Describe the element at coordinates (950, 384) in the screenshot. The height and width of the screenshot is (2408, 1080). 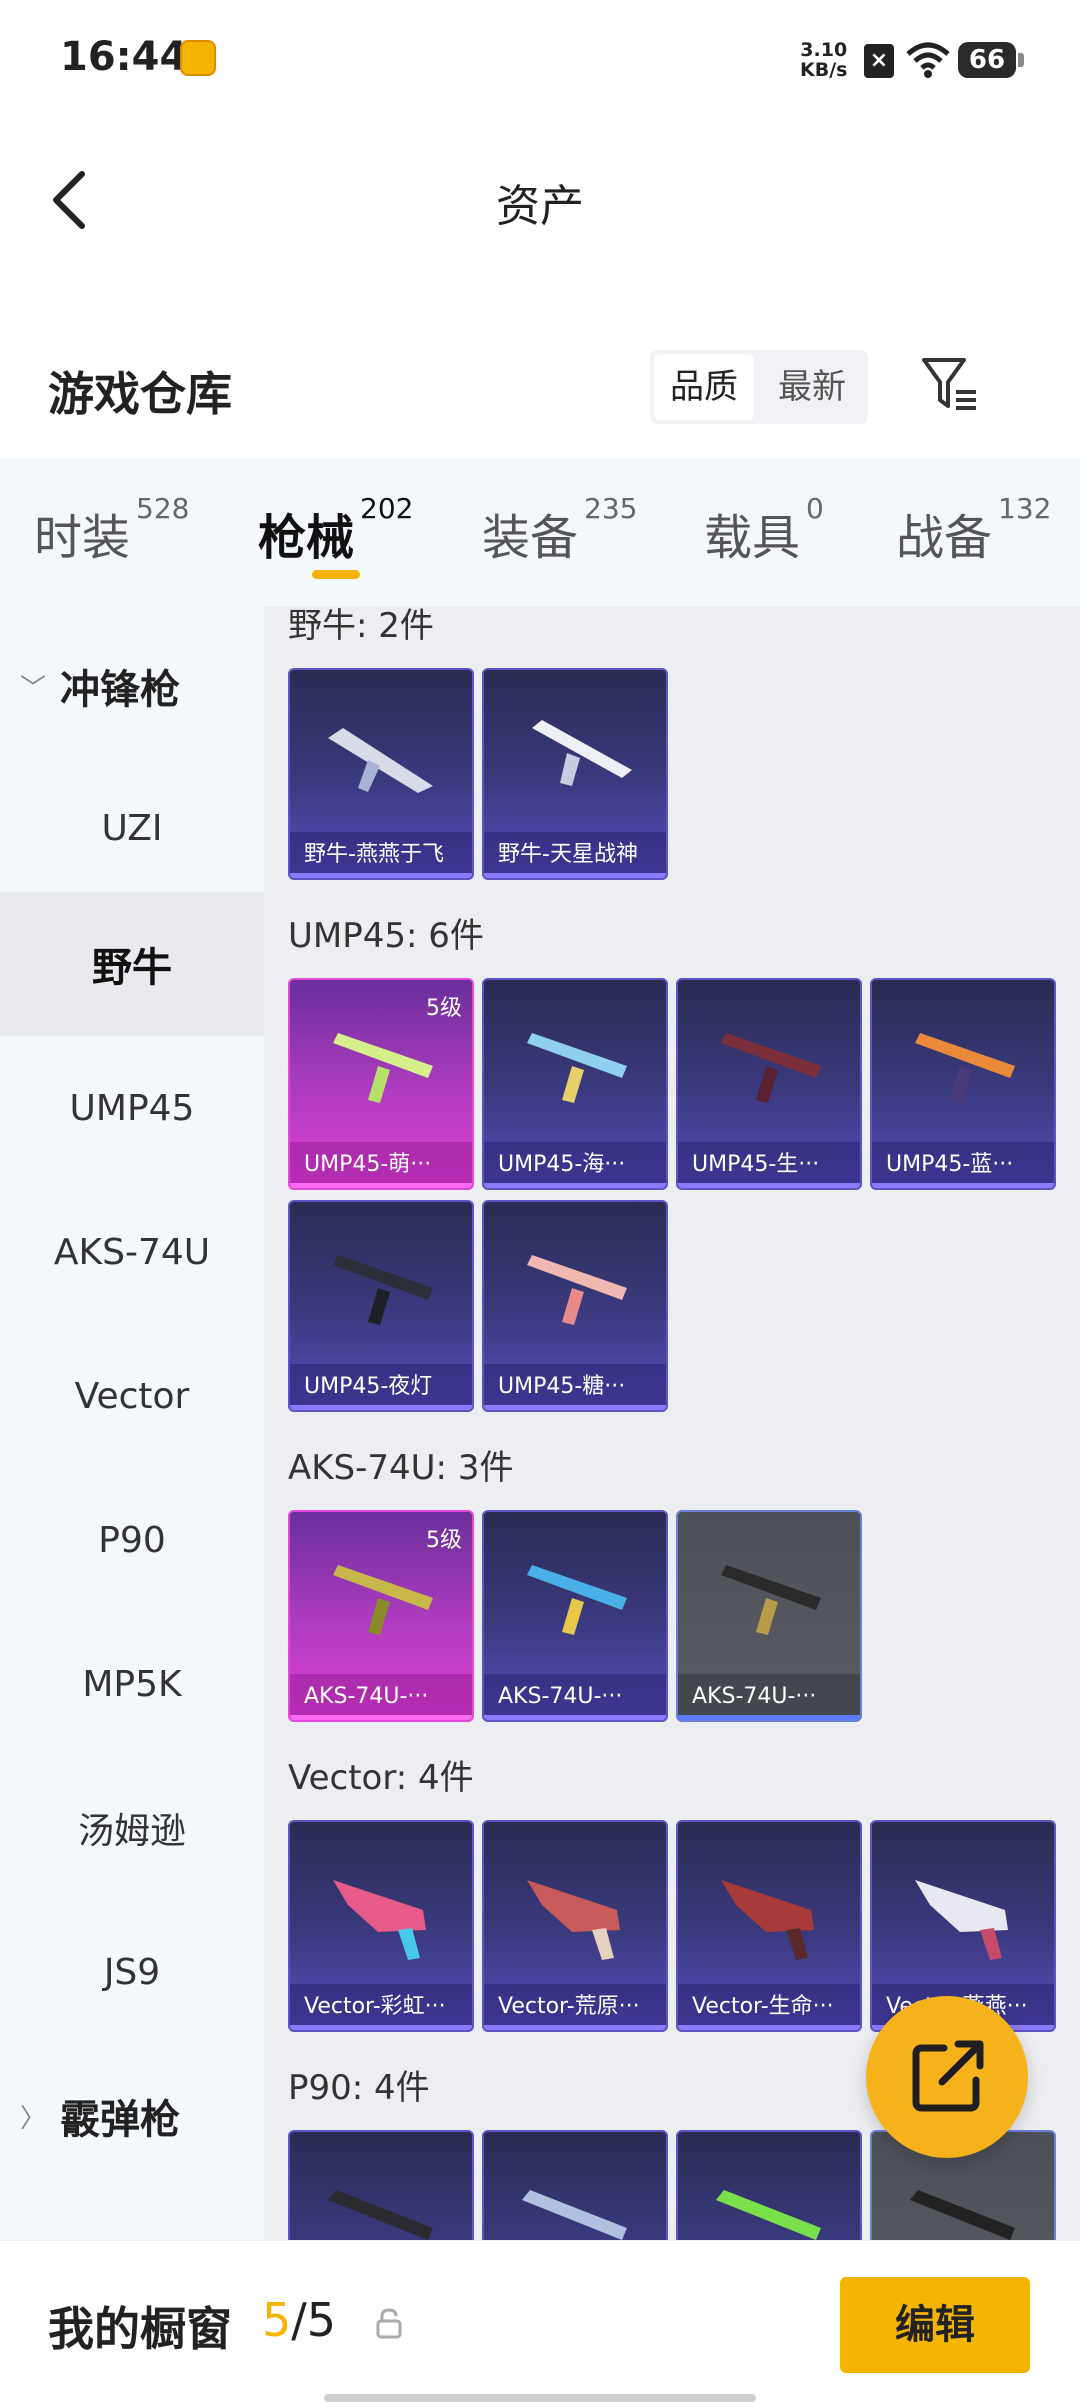
I see `filter-icon` at that location.